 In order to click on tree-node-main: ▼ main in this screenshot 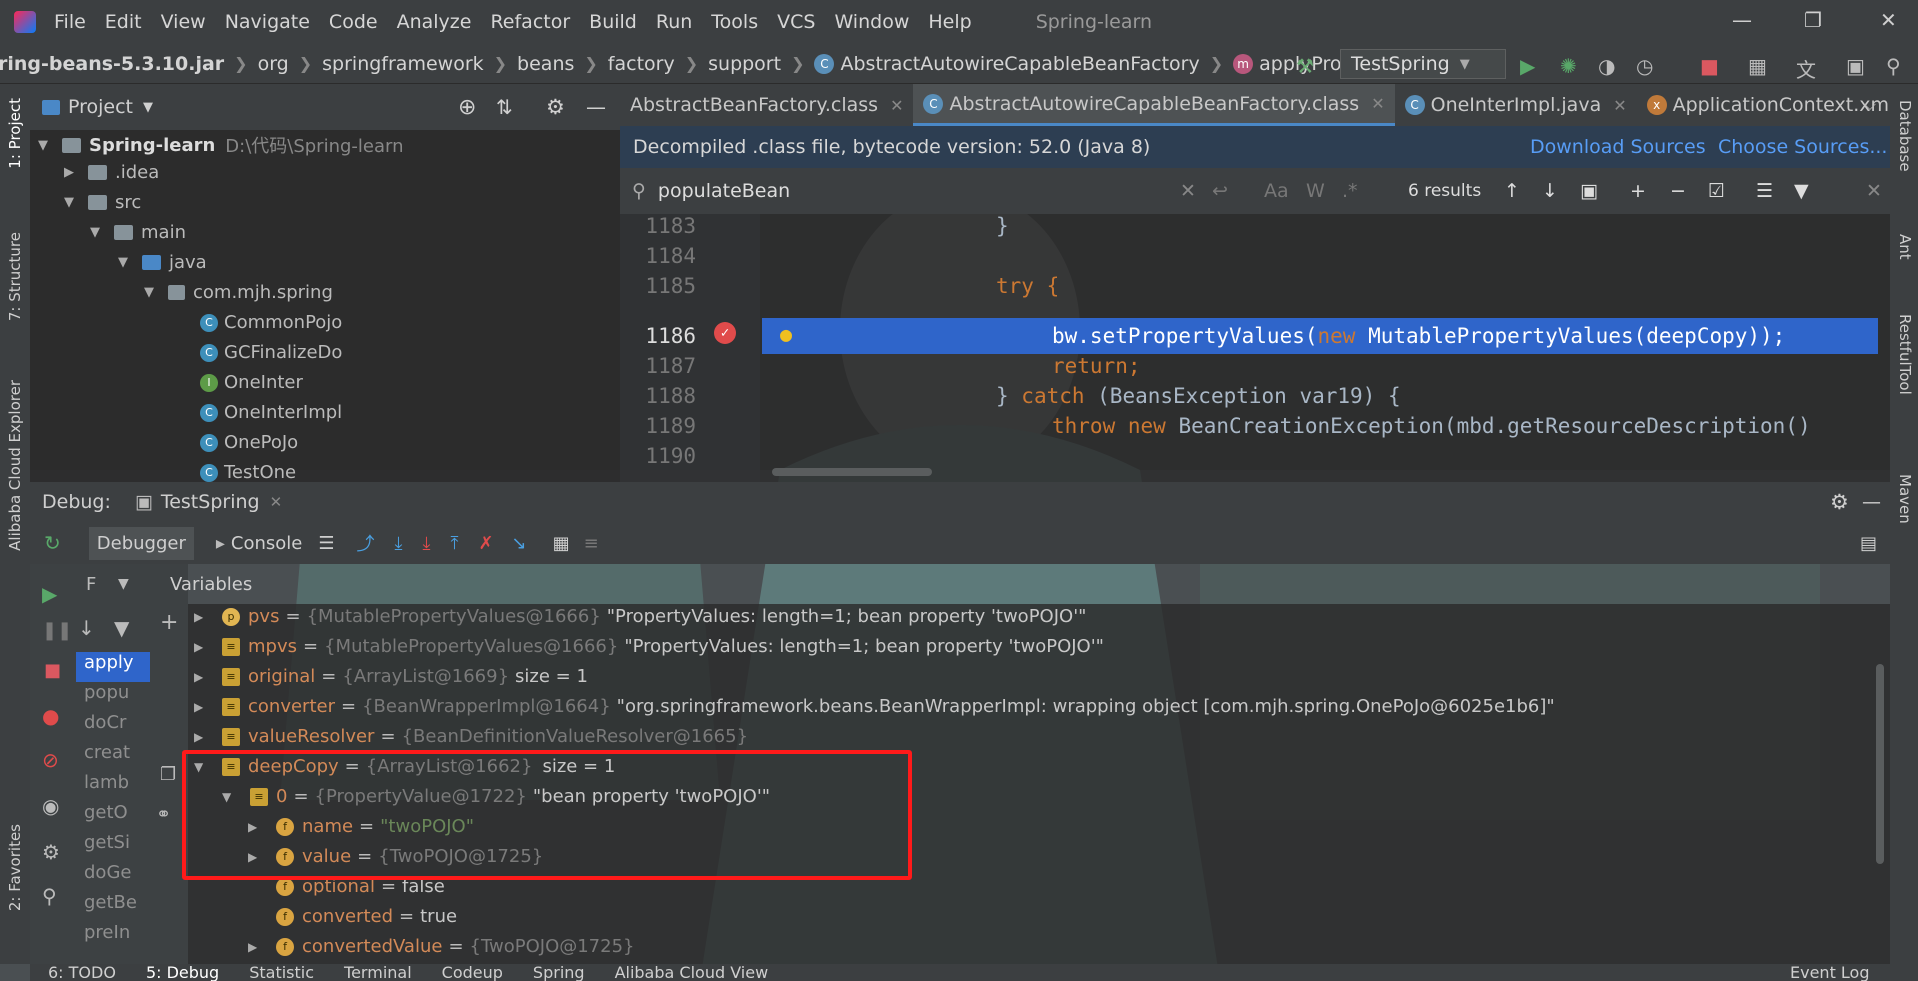, I will do `click(138, 232)`.